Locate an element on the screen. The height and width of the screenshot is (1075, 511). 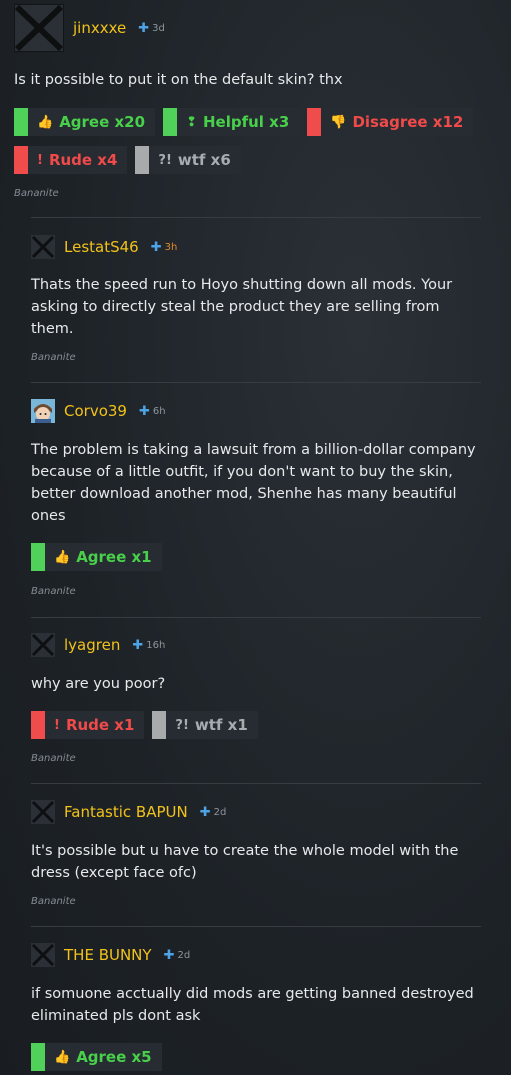
post-body: why are you poor? is located at coordinates (98, 684).